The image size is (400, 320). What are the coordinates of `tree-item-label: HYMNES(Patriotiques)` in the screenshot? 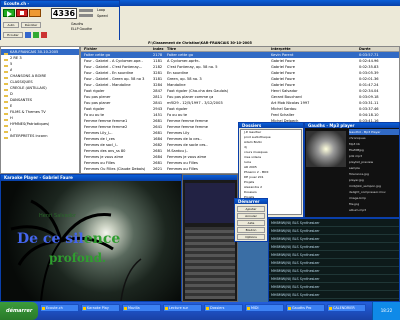 It's located at (30, 124).